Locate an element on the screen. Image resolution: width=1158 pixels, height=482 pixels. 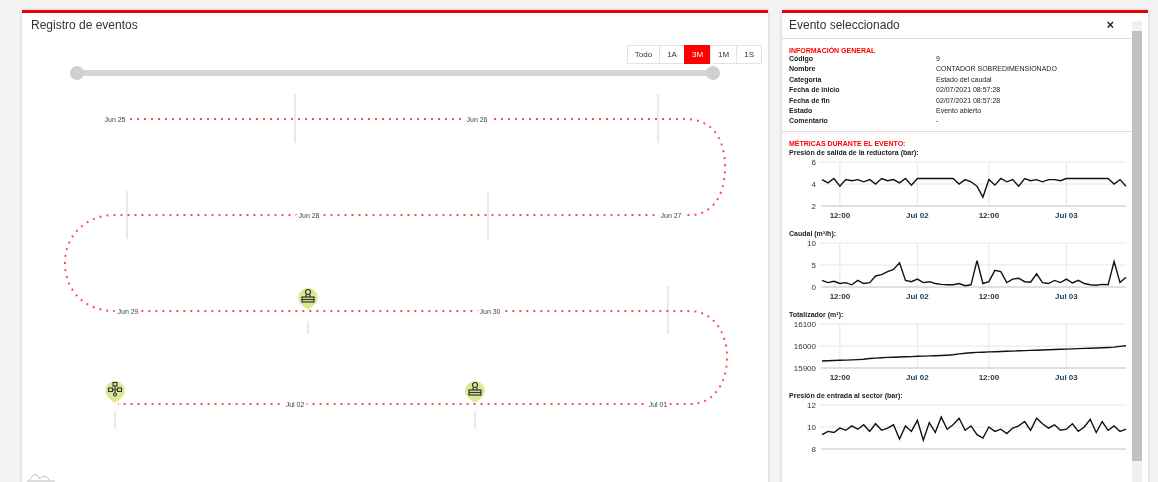
panel-title: Registro de eventos is located at coordinates (84, 25).